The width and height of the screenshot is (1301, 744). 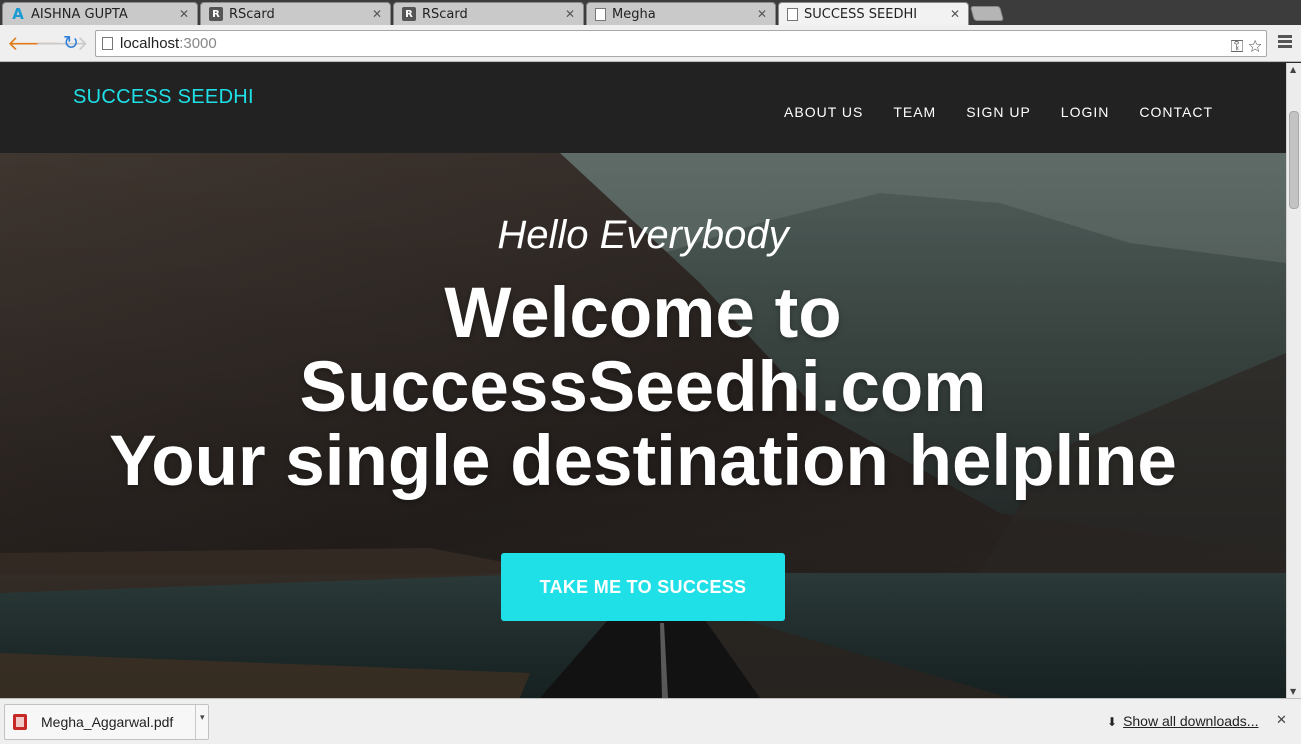 What do you see at coordinates (150, 43) in the screenshot?
I see `url-host: localhost` at bounding box center [150, 43].